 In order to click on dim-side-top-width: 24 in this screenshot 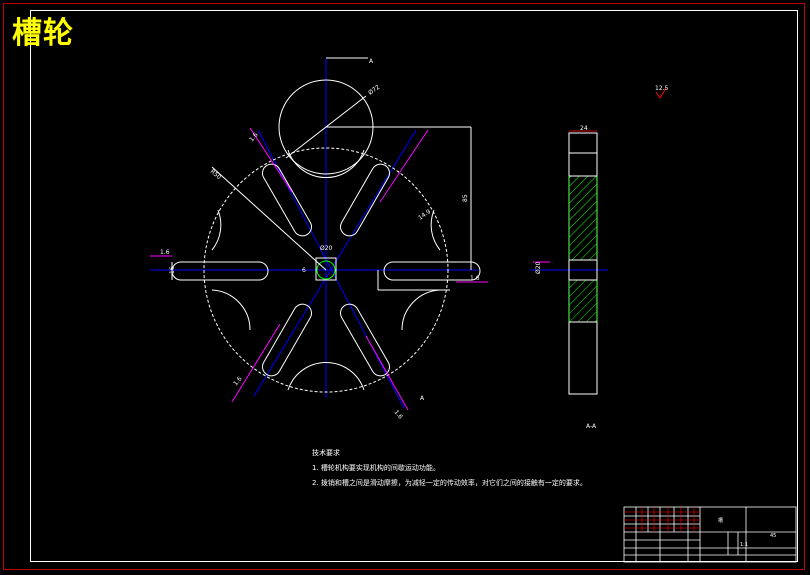, I will do `click(584, 128)`.